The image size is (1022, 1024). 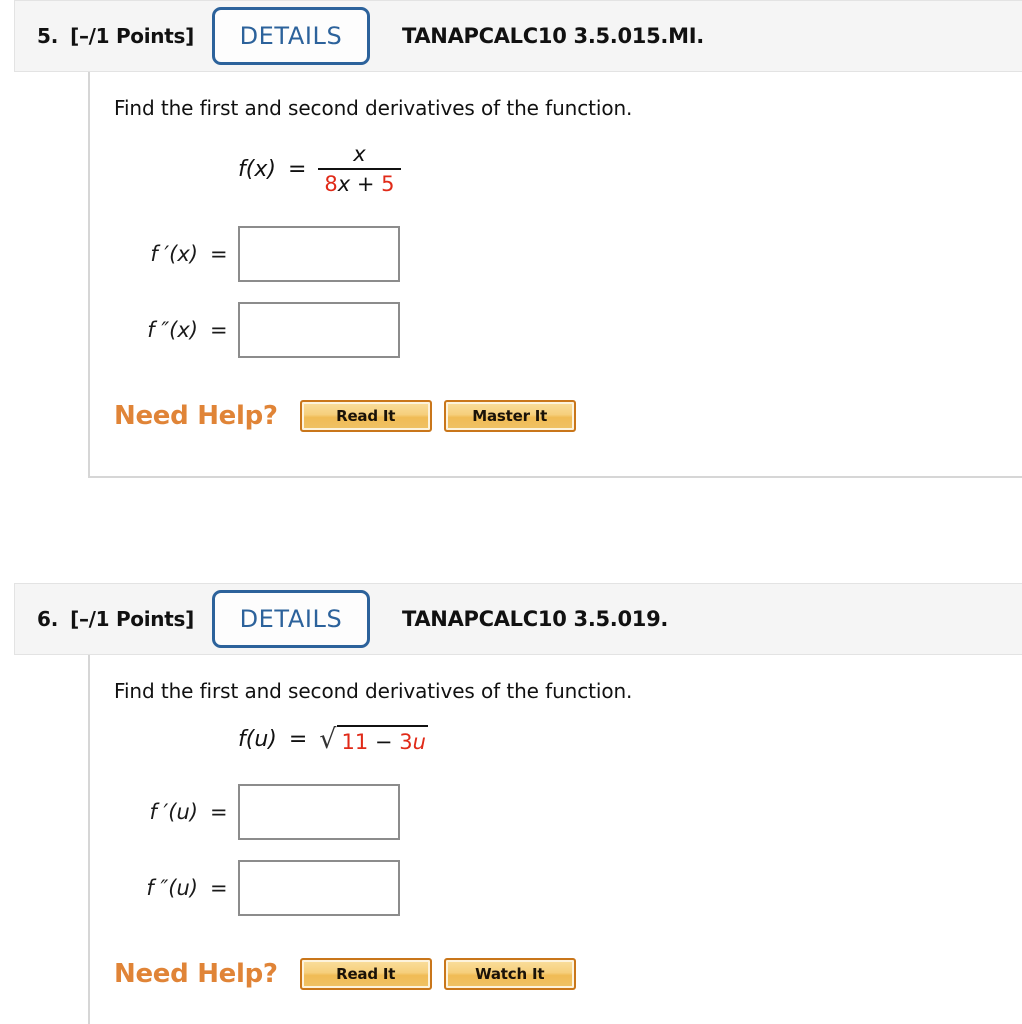 What do you see at coordinates (257, 739) in the screenshot?
I see `equation-lhs-6: f(u)` at bounding box center [257, 739].